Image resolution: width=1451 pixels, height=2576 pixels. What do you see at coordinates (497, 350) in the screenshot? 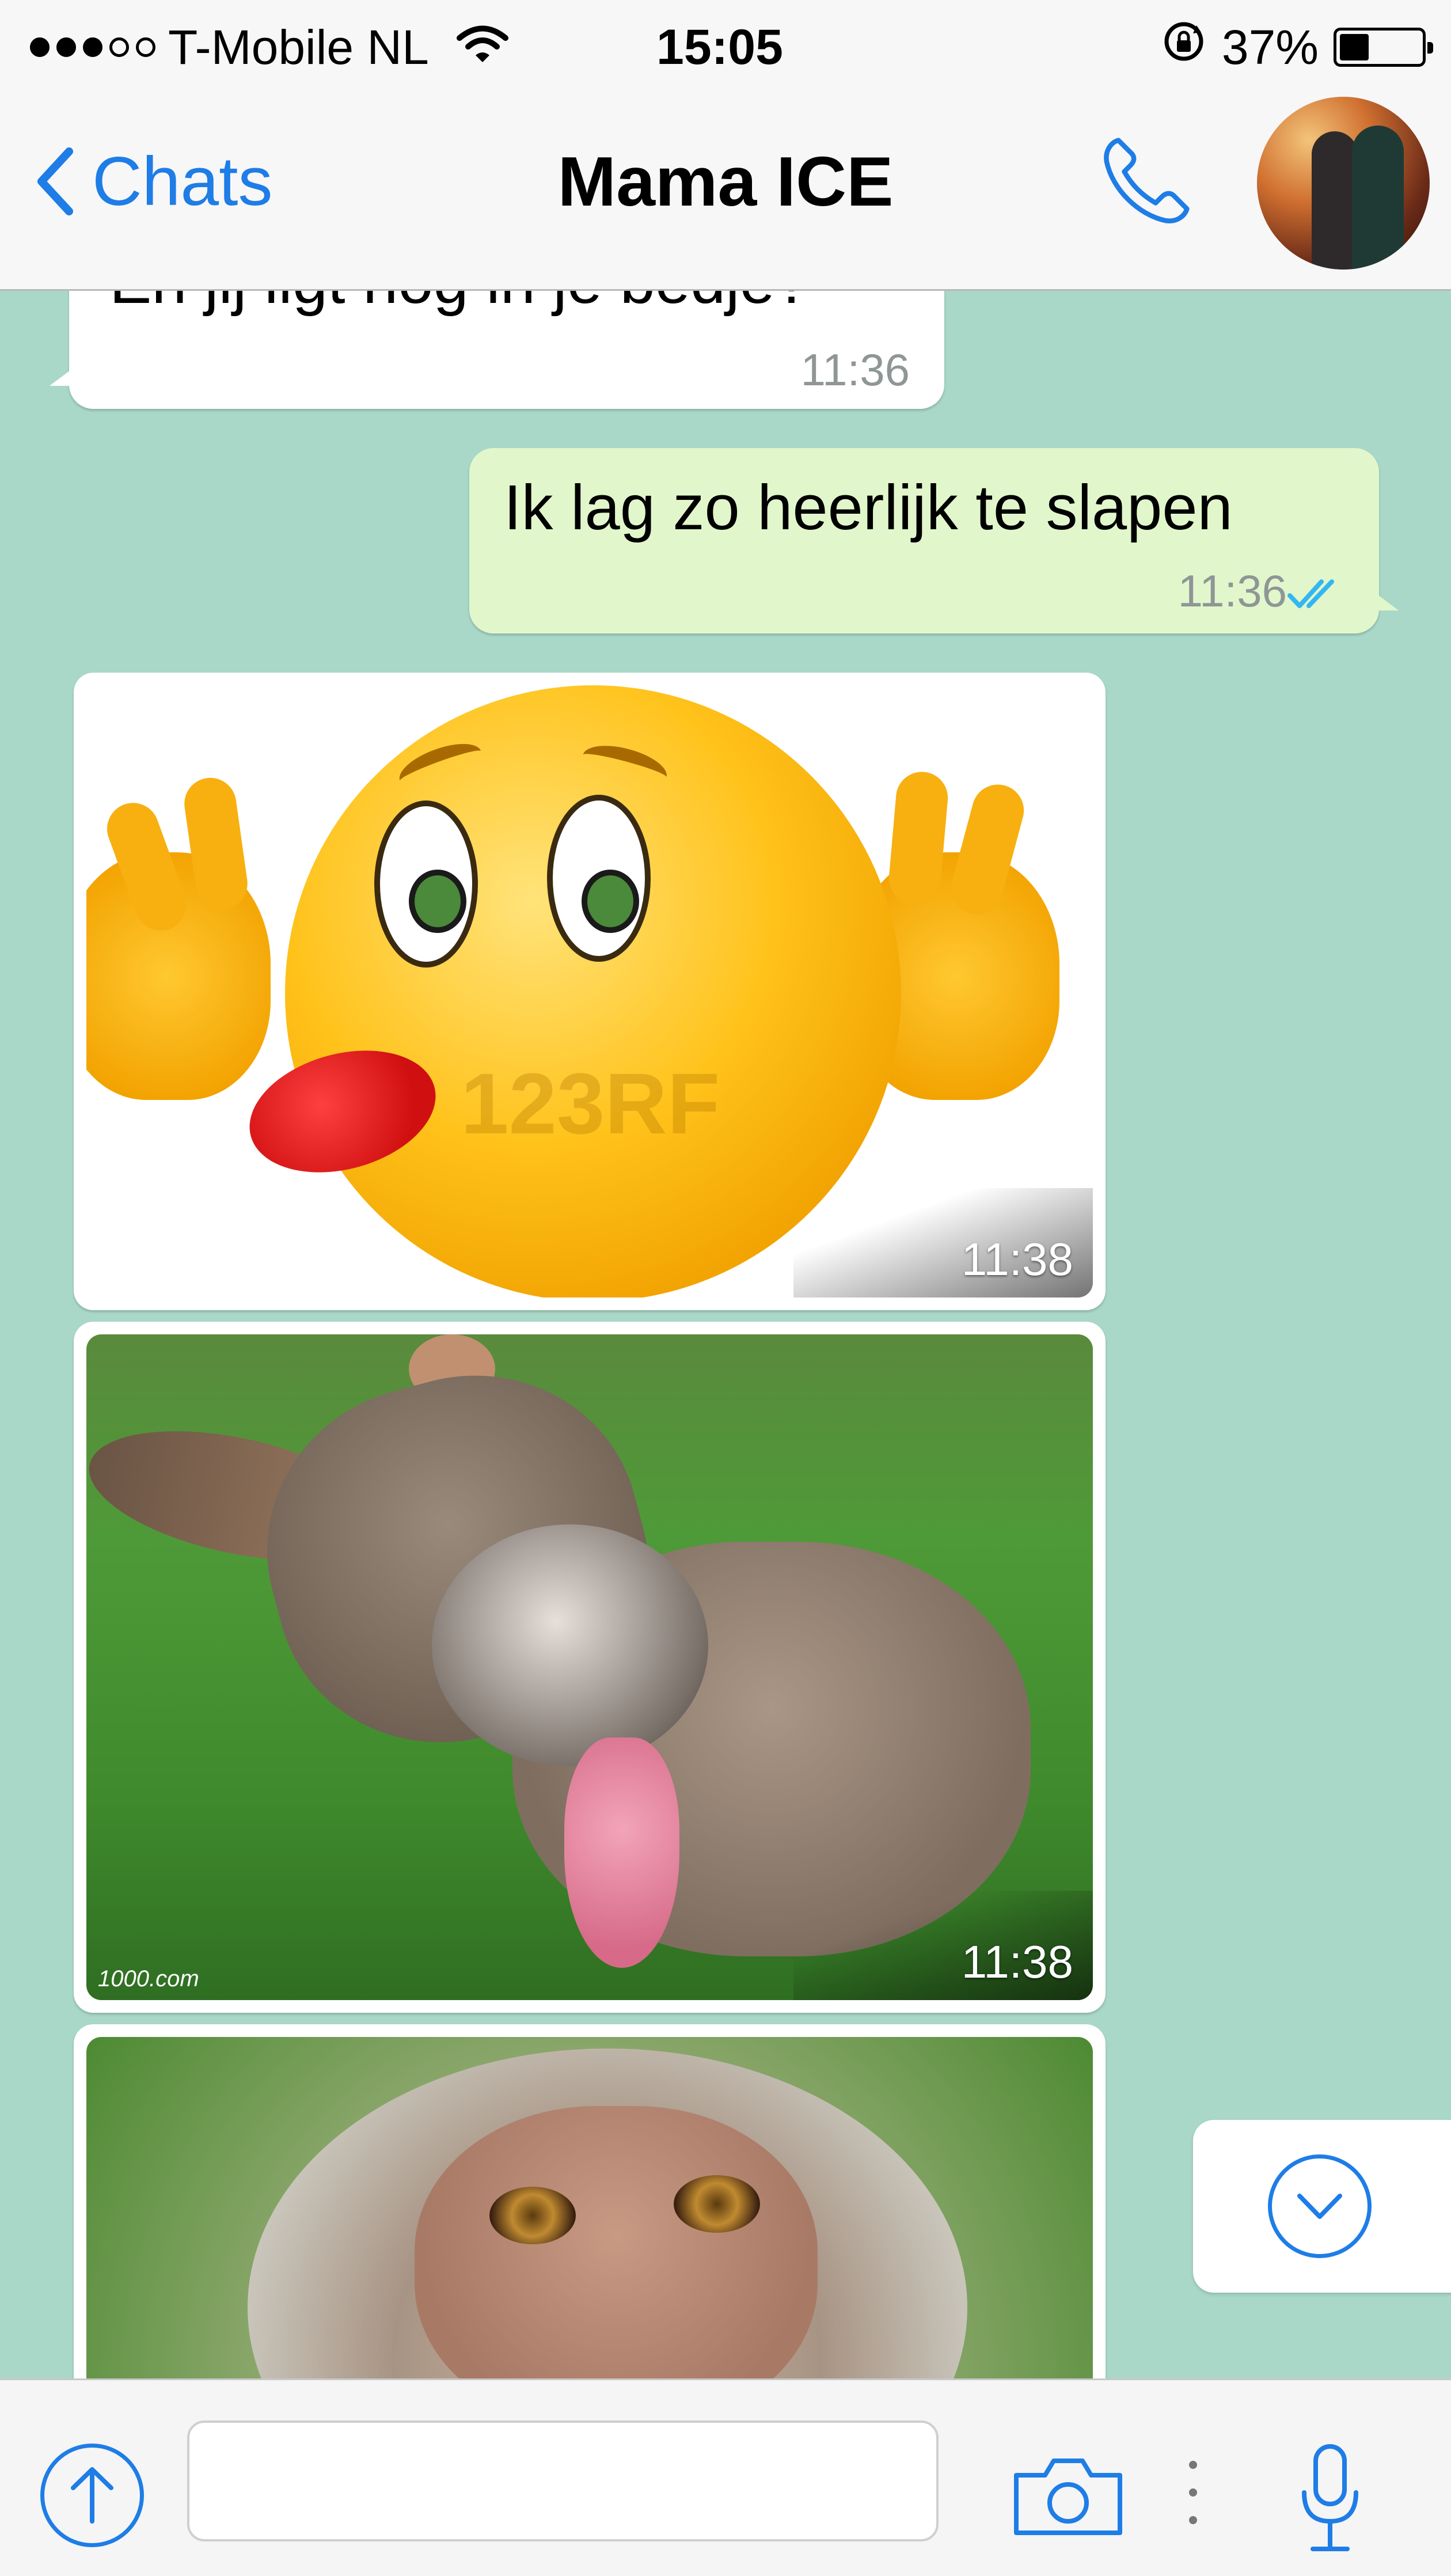
I see `message-bubble-incoming: En jij ligt nog in je bedje? 11:36` at bounding box center [497, 350].